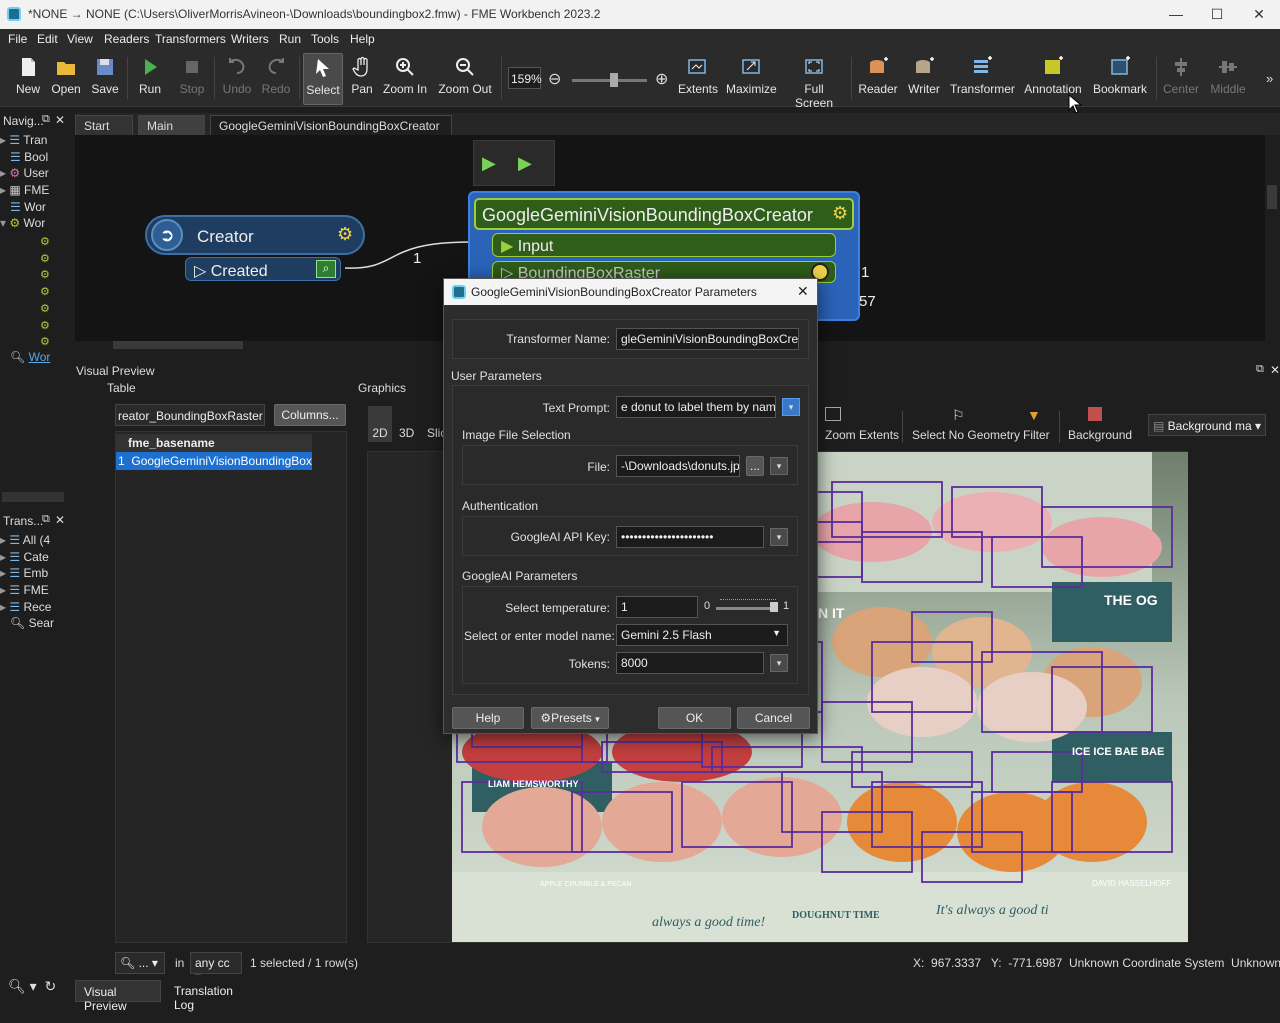 The image size is (1280, 1023). What do you see at coordinates (33, 574) in the screenshot?
I see `gallery-item: ▸ ☰ Emb` at bounding box center [33, 574].